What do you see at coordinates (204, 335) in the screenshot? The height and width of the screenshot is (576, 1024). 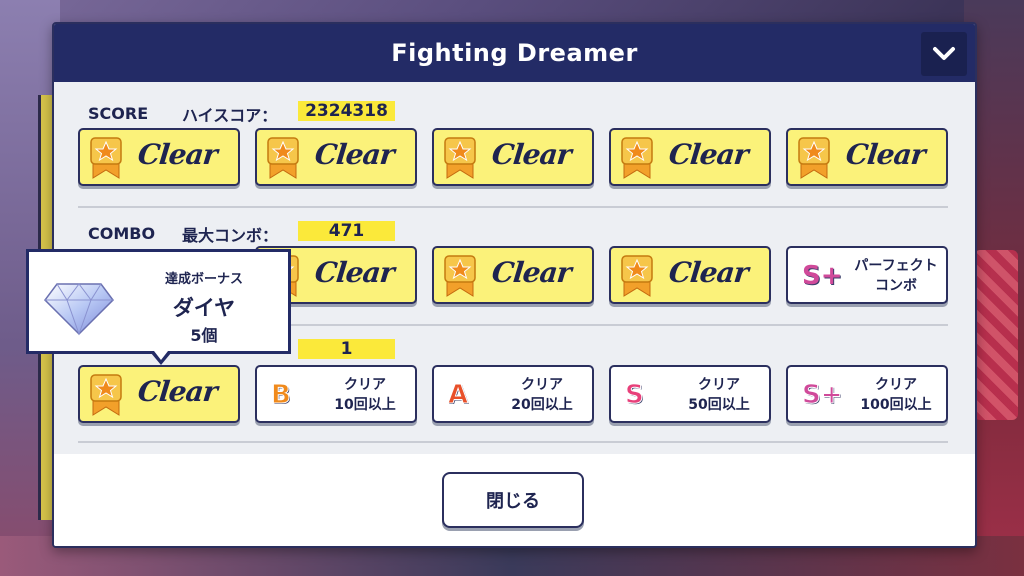 I see `reward-count: 5個` at bounding box center [204, 335].